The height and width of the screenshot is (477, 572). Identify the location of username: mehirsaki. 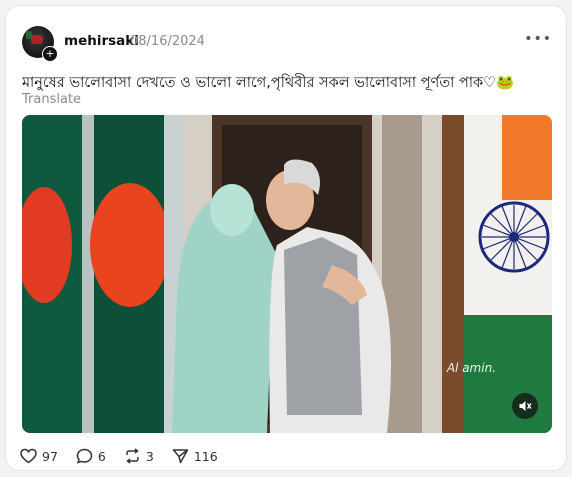
(101, 41).